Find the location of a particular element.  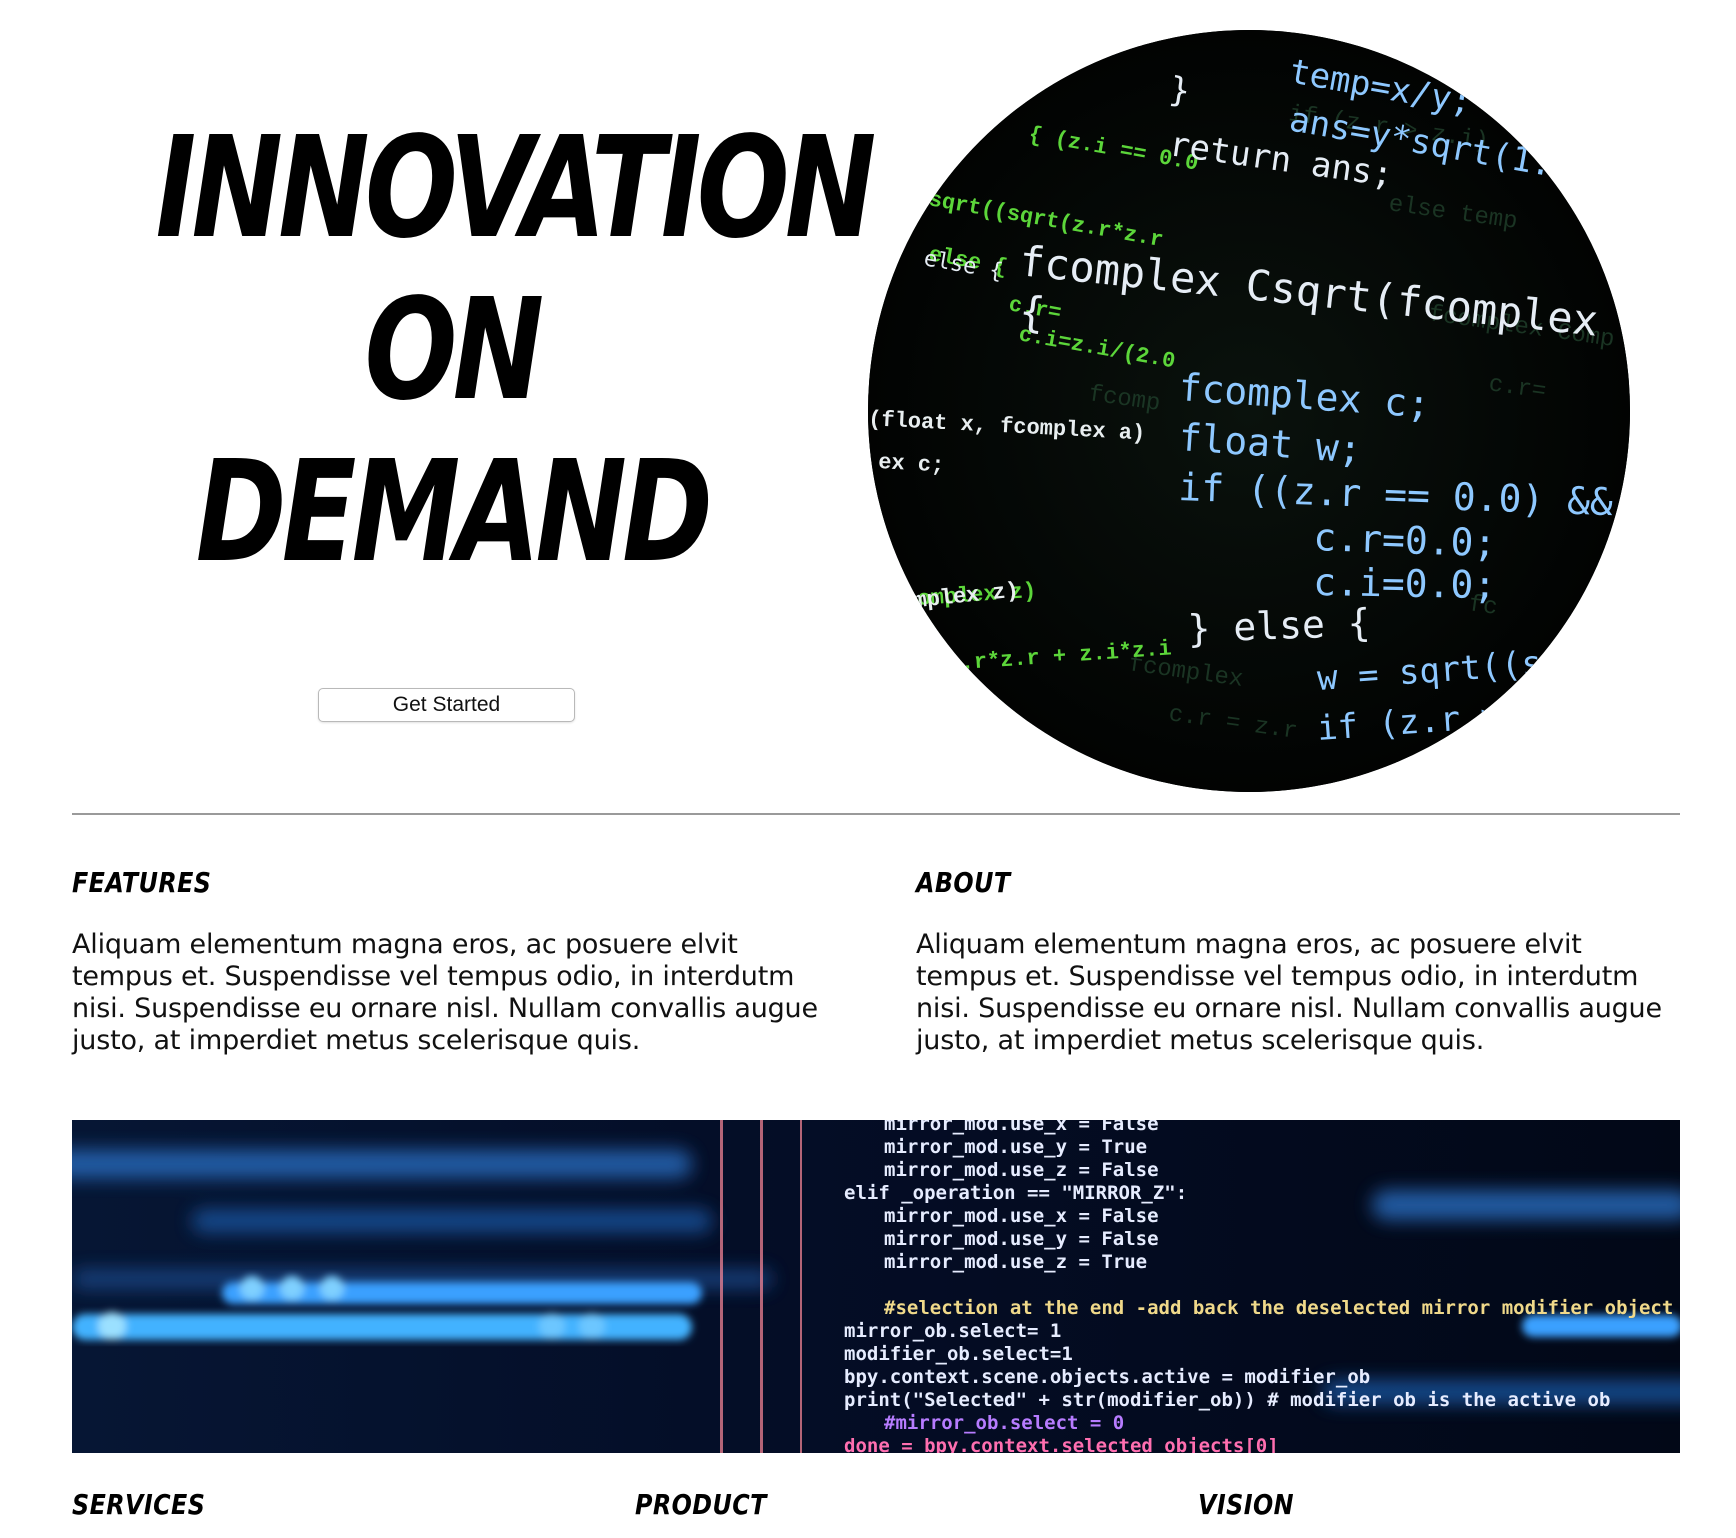

banner-code-line: done = bpy.context.selected_objects[0] is located at coordinates (1061, 1444).